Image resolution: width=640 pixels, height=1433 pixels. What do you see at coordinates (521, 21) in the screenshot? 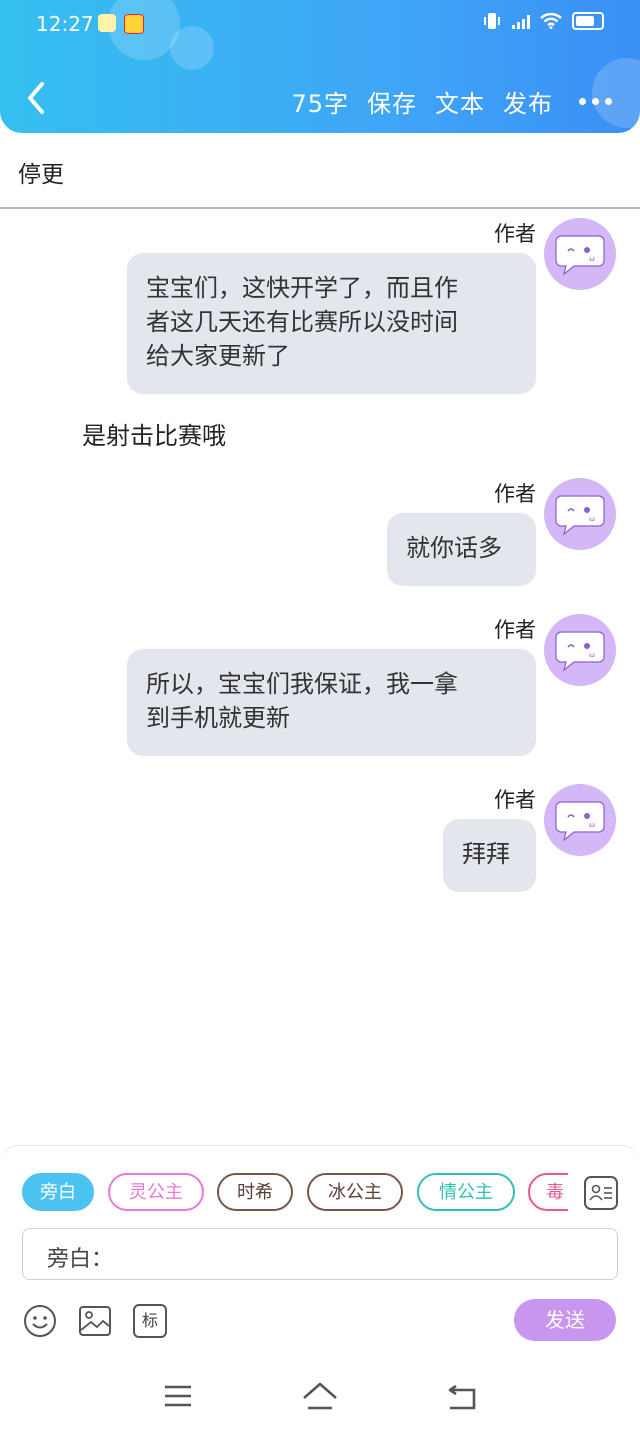
I see `signal-icon` at bounding box center [521, 21].